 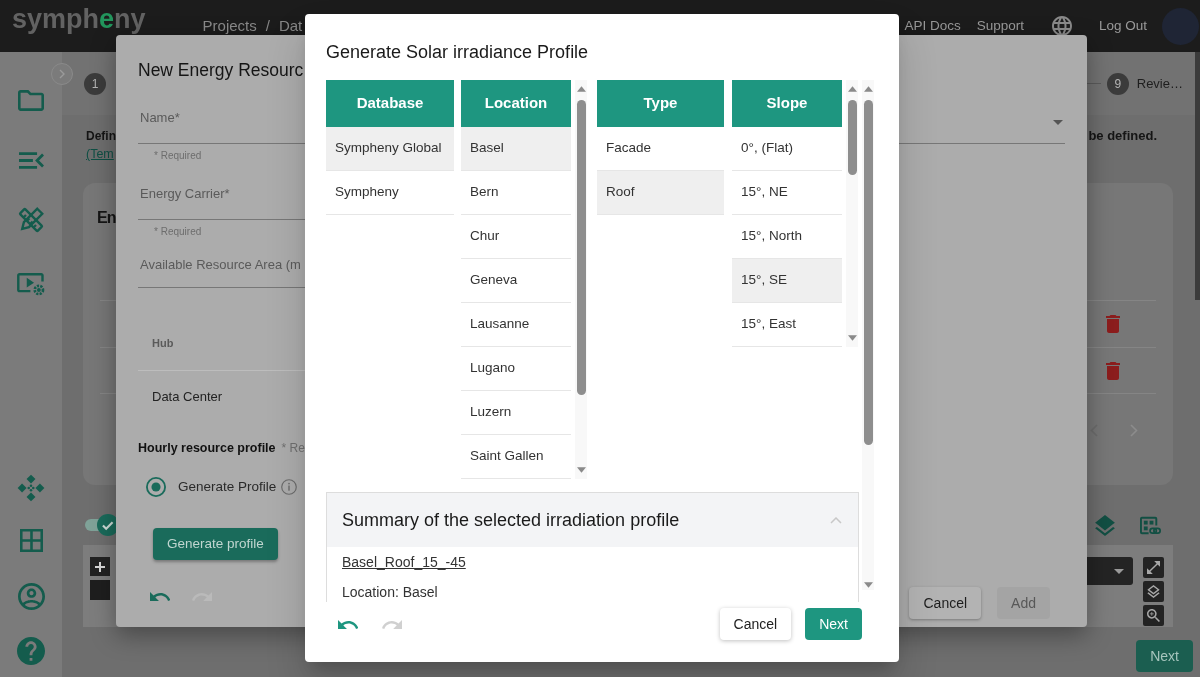 What do you see at coordinates (31, 284) in the screenshot?
I see `video-settings-icon` at bounding box center [31, 284].